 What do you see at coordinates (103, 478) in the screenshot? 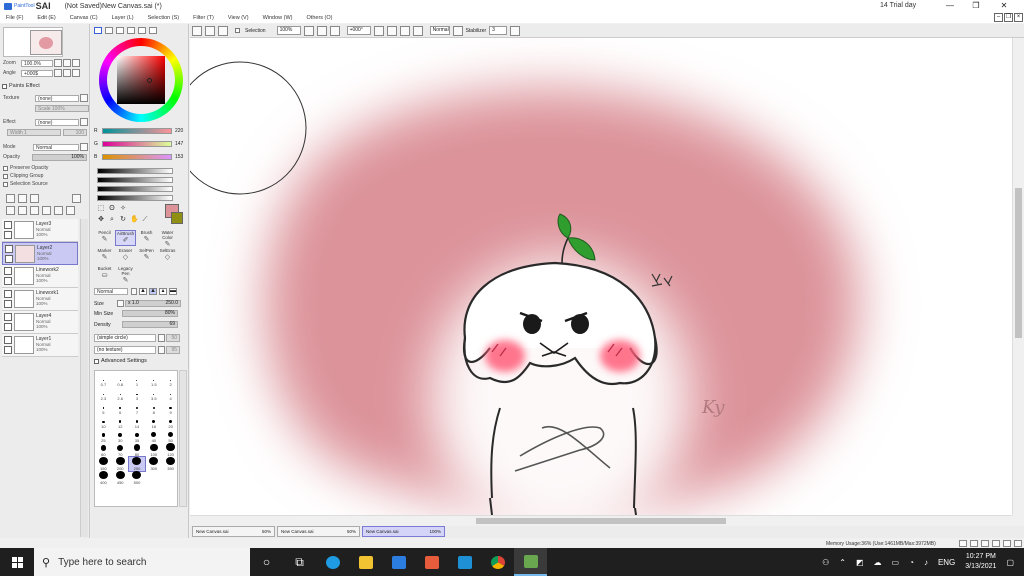
I see `brush-size-preset: 400` at bounding box center [103, 478].